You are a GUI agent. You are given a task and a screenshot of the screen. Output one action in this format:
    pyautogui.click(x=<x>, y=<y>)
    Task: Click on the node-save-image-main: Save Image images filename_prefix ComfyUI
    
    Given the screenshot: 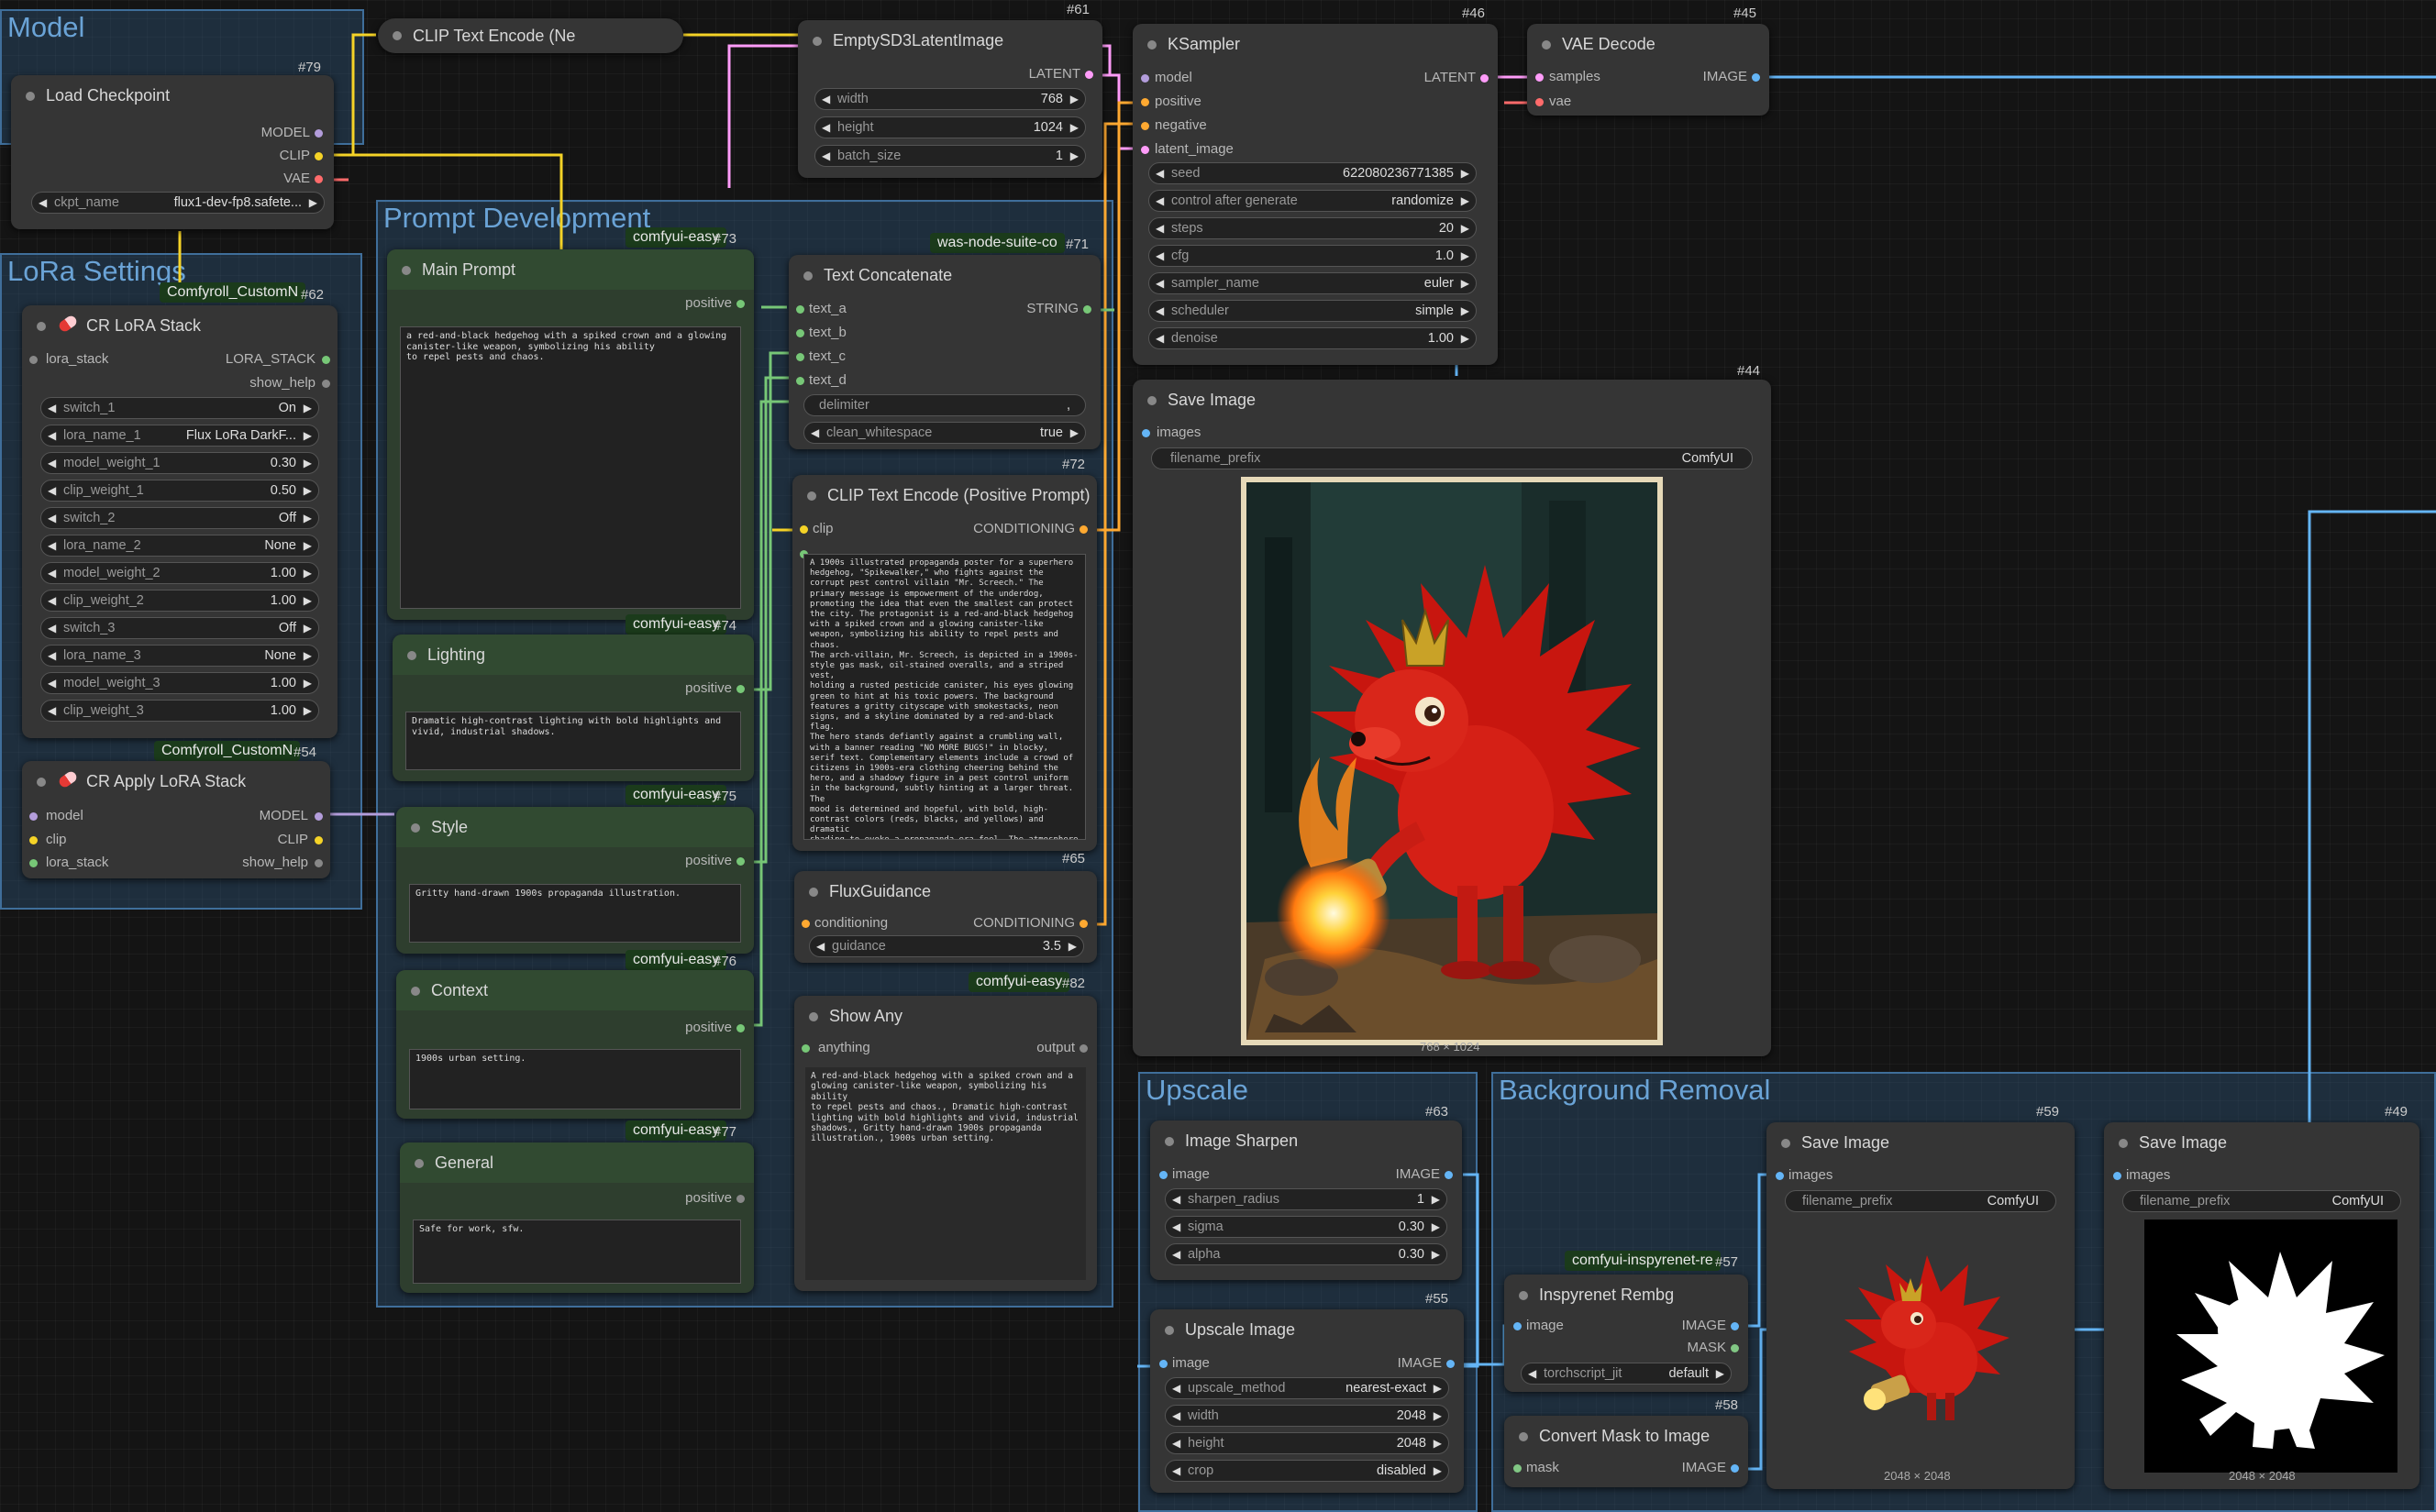 What is the action you would take?
    pyautogui.click(x=1452, y=718)
    